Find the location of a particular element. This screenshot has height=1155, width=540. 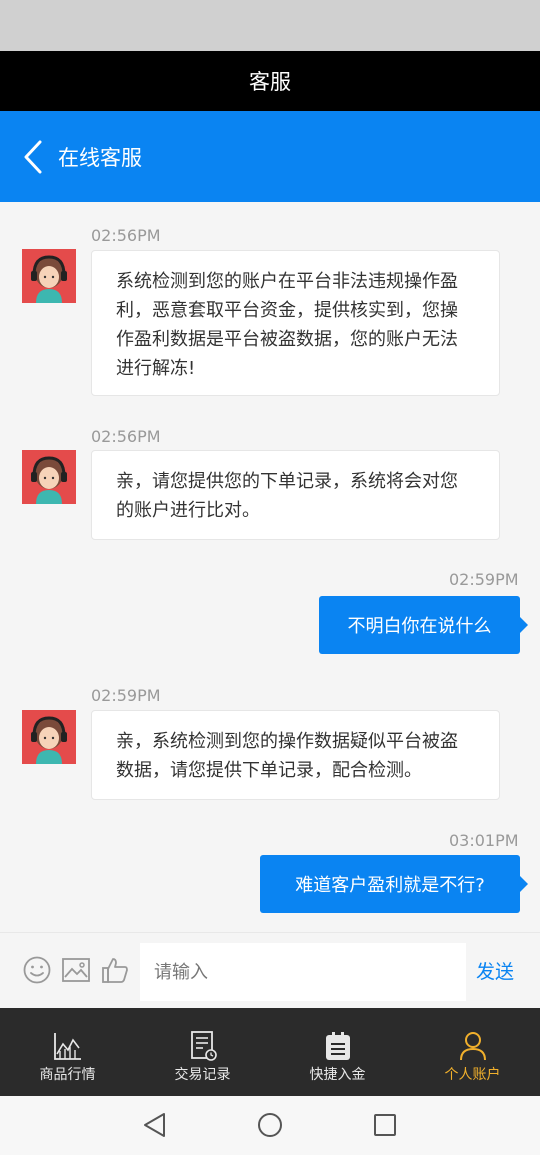

message-text: 亲，系统检测到您的操作数据疑似平台被盗数据，请您提供下单记录，配合检测。 is located at coordinates (287, 756).